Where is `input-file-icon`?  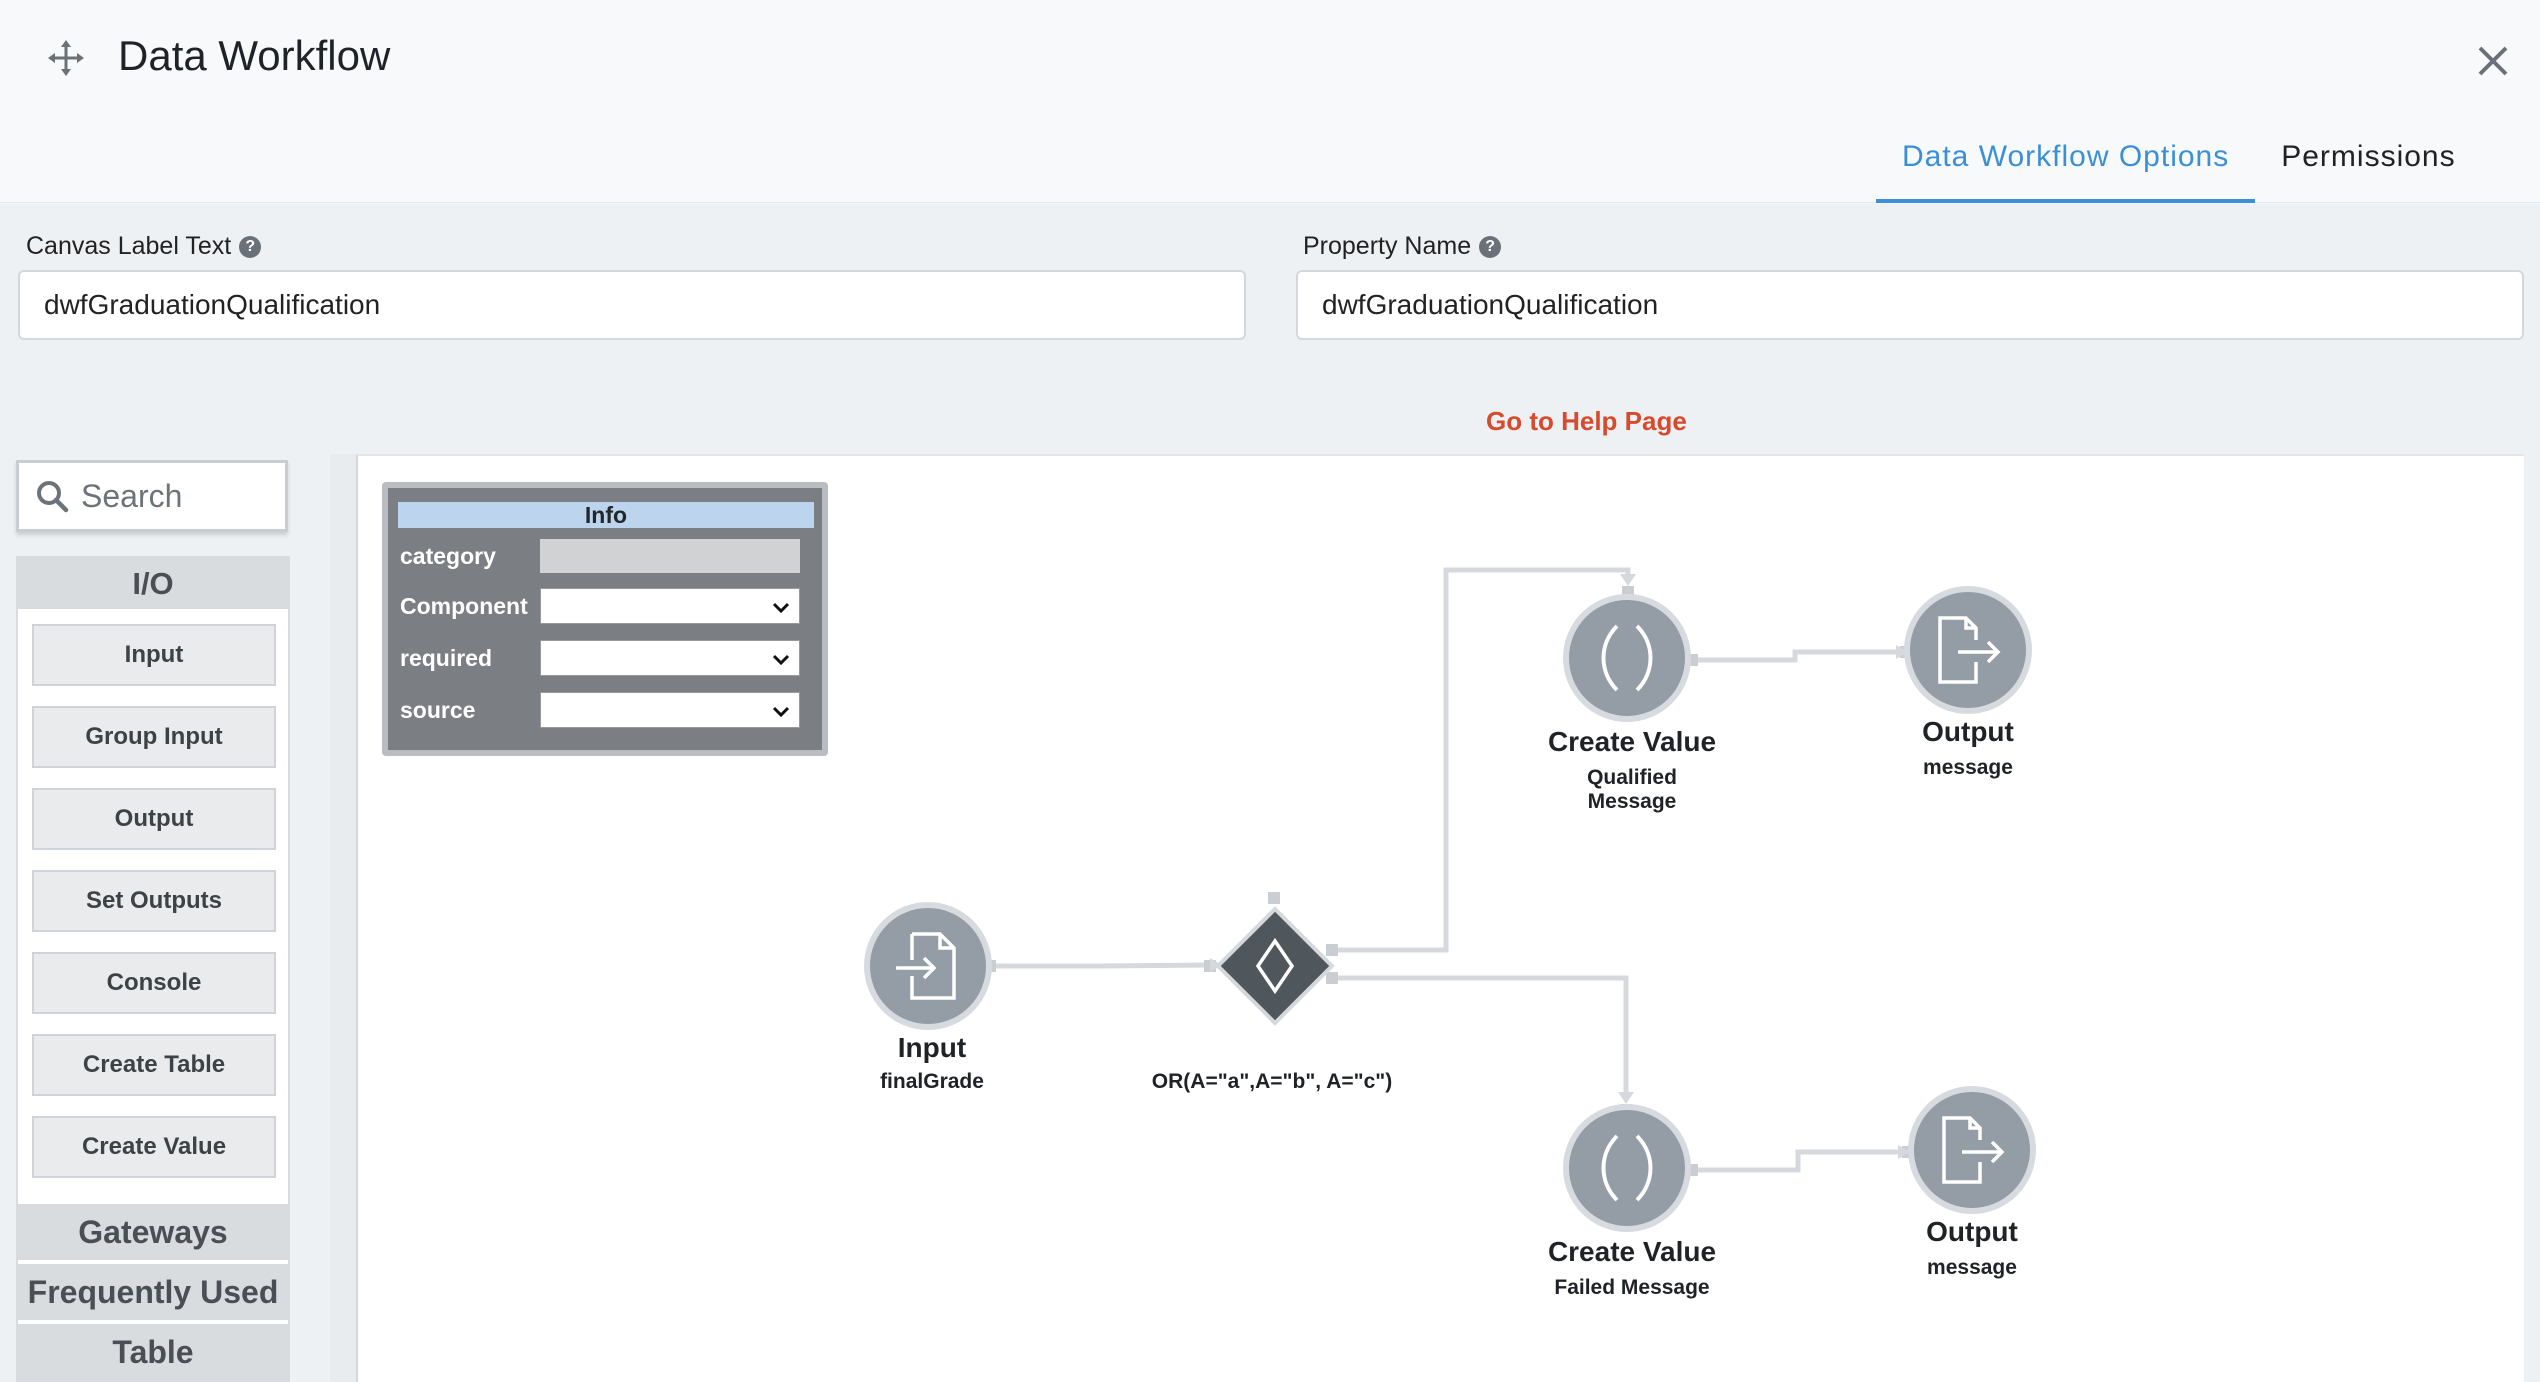 input-file-icon is located at coordinates (926, 966).